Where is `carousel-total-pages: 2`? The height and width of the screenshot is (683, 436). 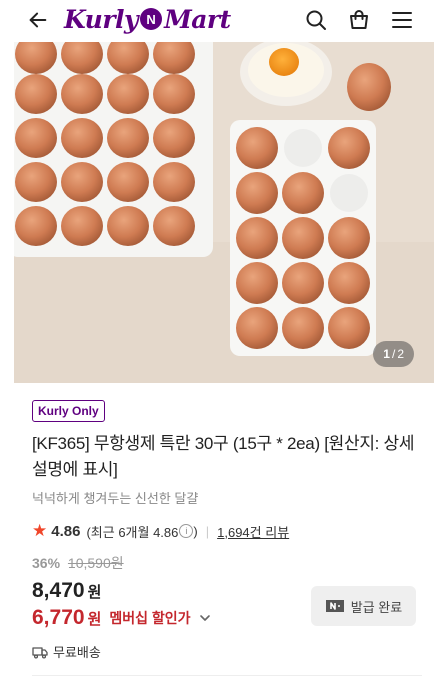
carousel-total-pages: 2 is located at coordinates (400, 354).